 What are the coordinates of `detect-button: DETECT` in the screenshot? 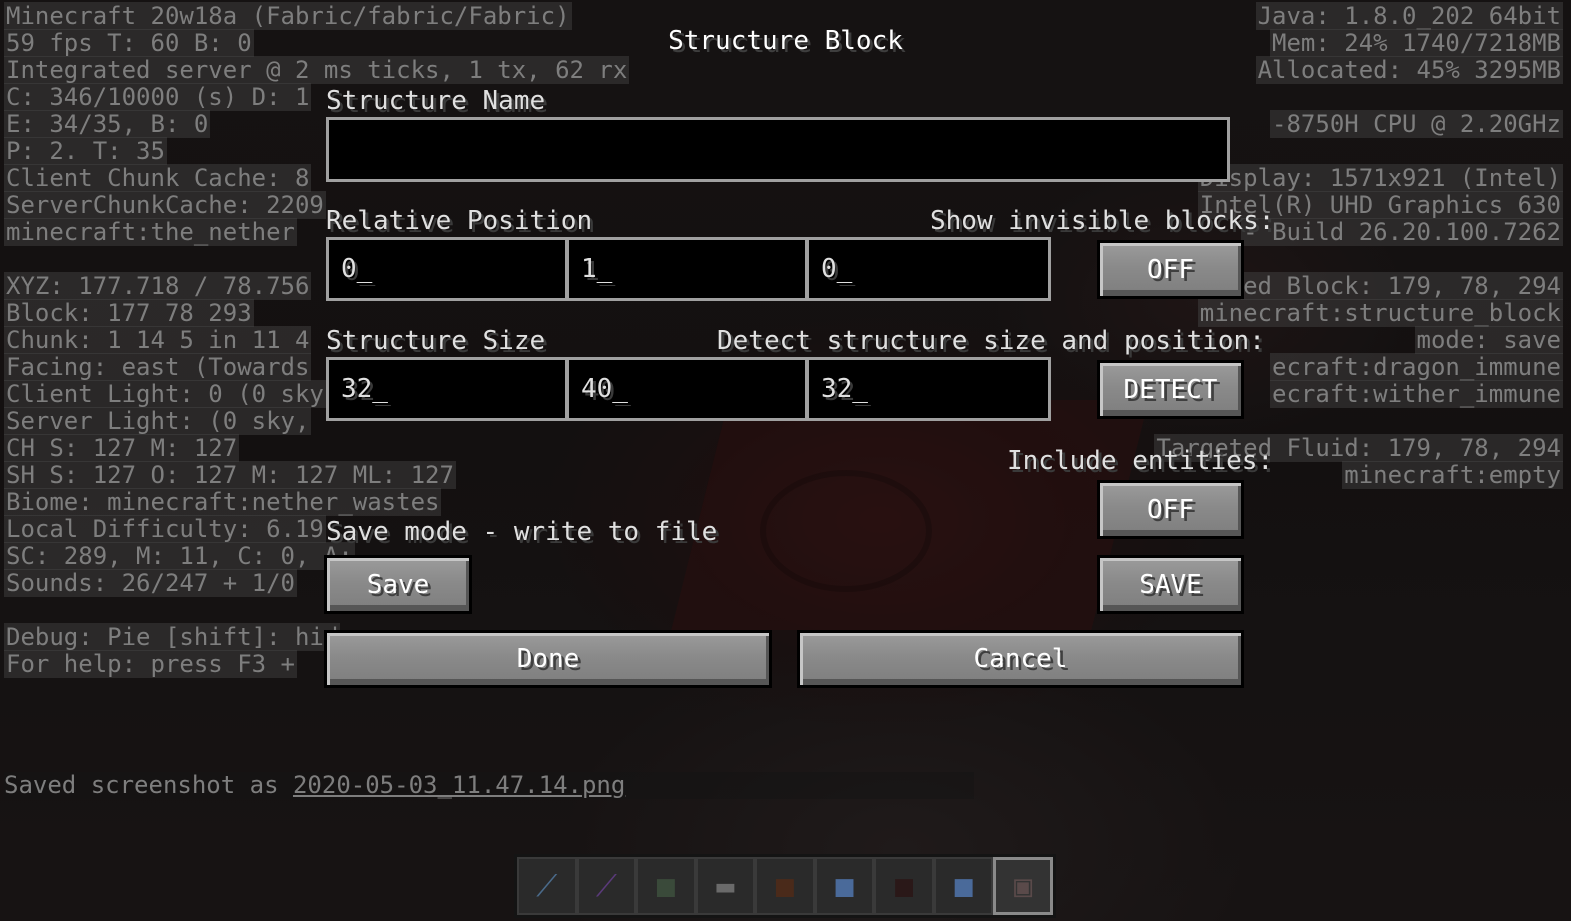 It's located at (1170, 389).